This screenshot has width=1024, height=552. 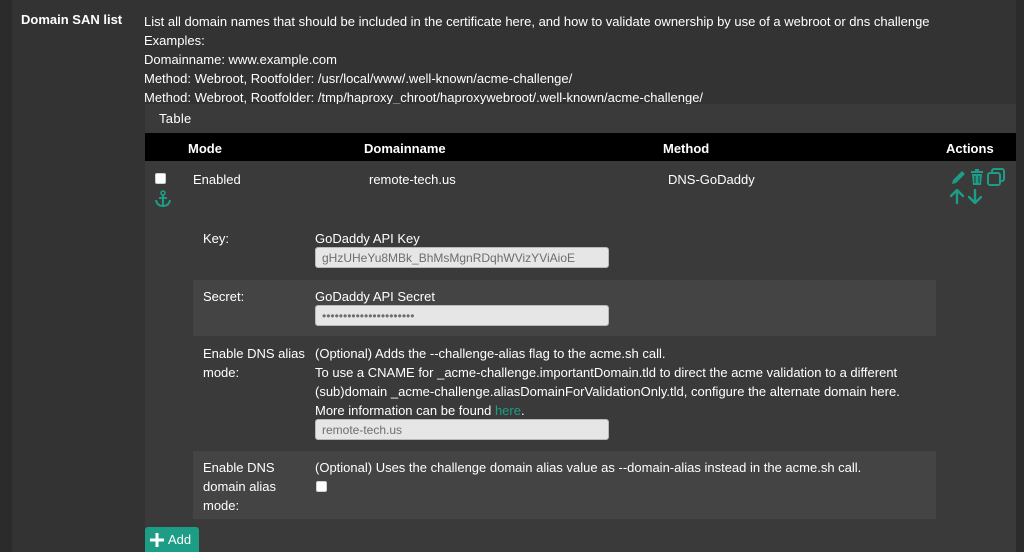 I want to click on column-header-actions: Actions, so click(x=970, y=148).